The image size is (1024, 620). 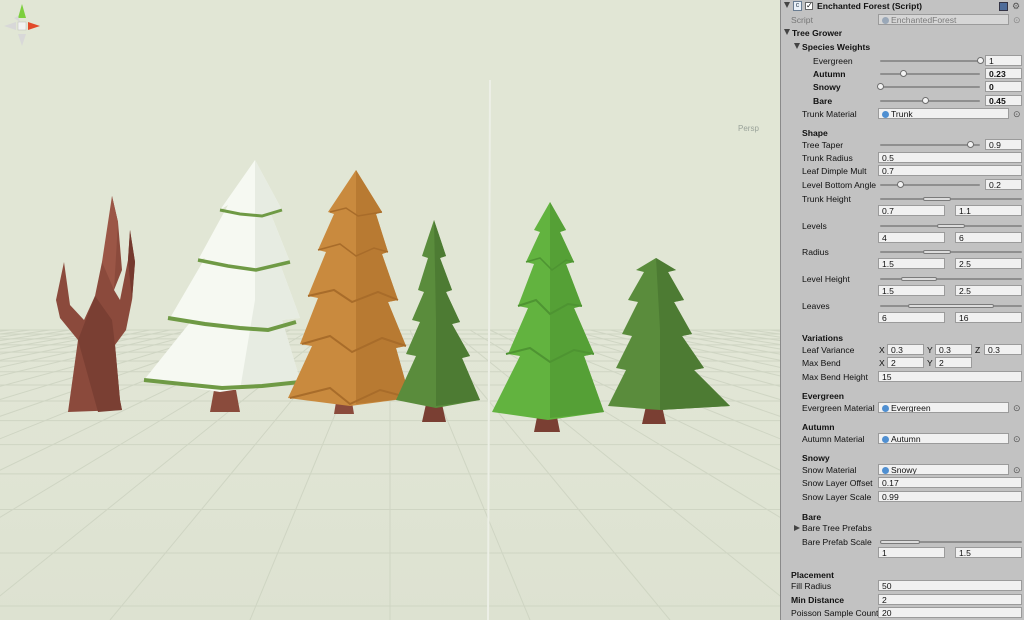 What do you see at coordinates (950, 170) in the screenshot?
I see `leaf-dimple-field: 0.7` at bounding box center [950, 170].